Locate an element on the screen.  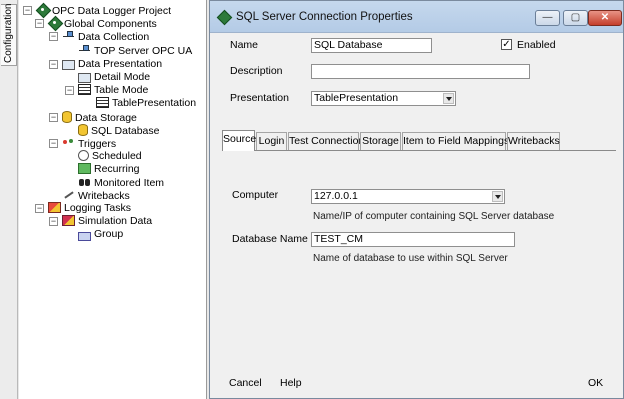
name-field: SQL Database is located at coordinates (371, 45).